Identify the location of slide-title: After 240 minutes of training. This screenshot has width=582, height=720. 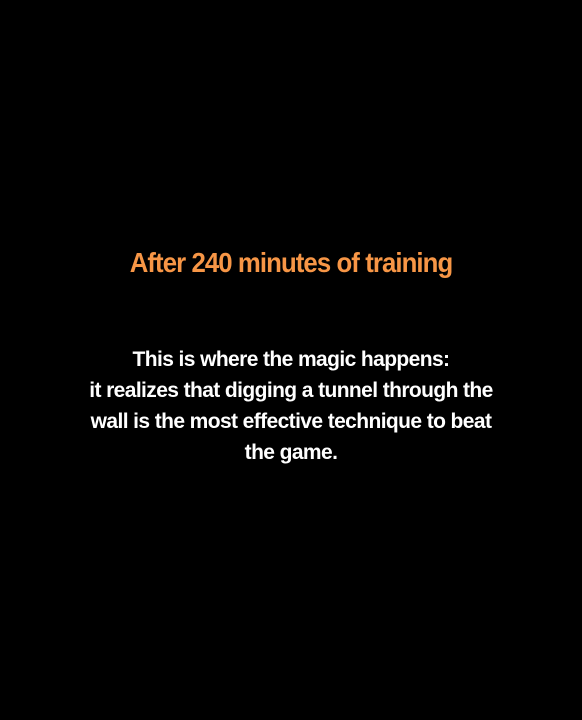
(291, 262).